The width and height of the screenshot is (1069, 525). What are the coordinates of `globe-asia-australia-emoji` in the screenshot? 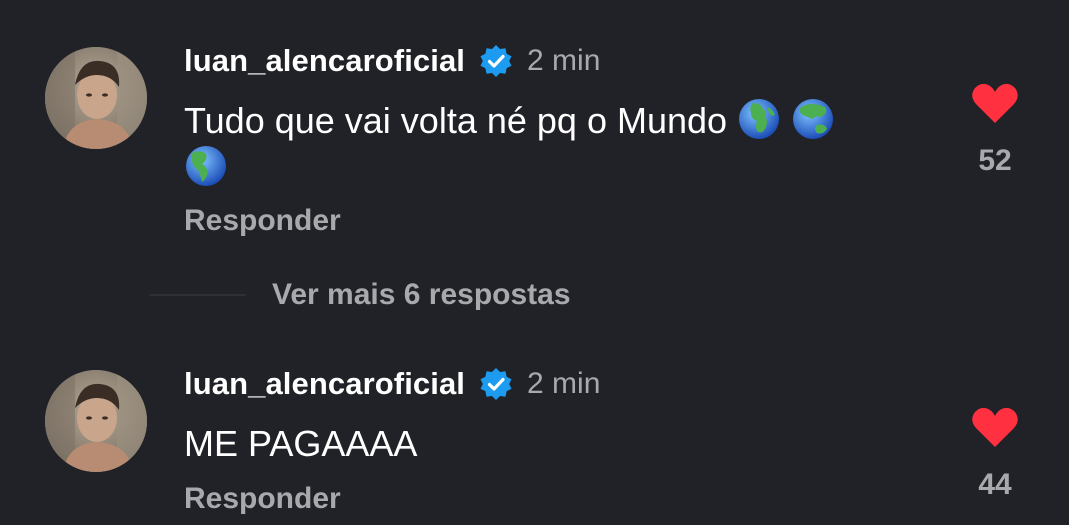 It's located at (813, 119).